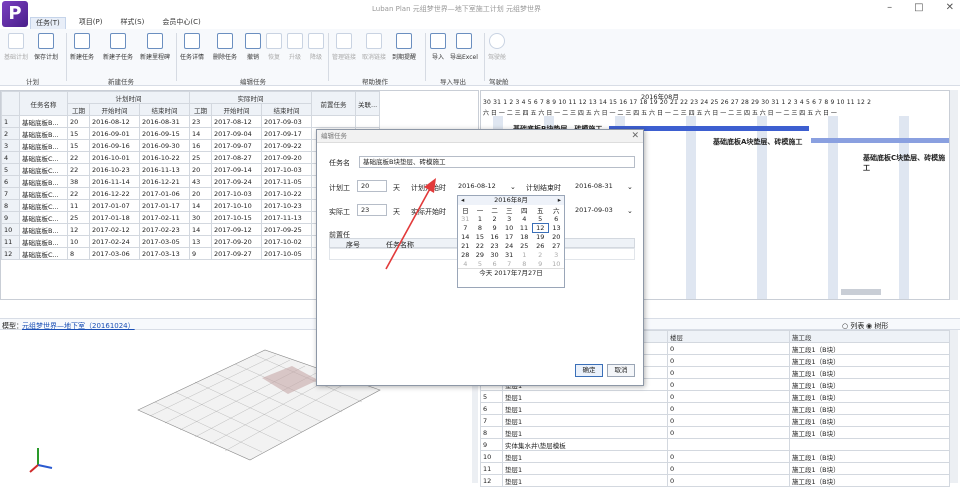 Image resolution: width=960 pixels, height=487 pixels. Describe the element at coordinates (192, 47) in the screenshot. I see `task-detail-button: 任务详情` at that location.